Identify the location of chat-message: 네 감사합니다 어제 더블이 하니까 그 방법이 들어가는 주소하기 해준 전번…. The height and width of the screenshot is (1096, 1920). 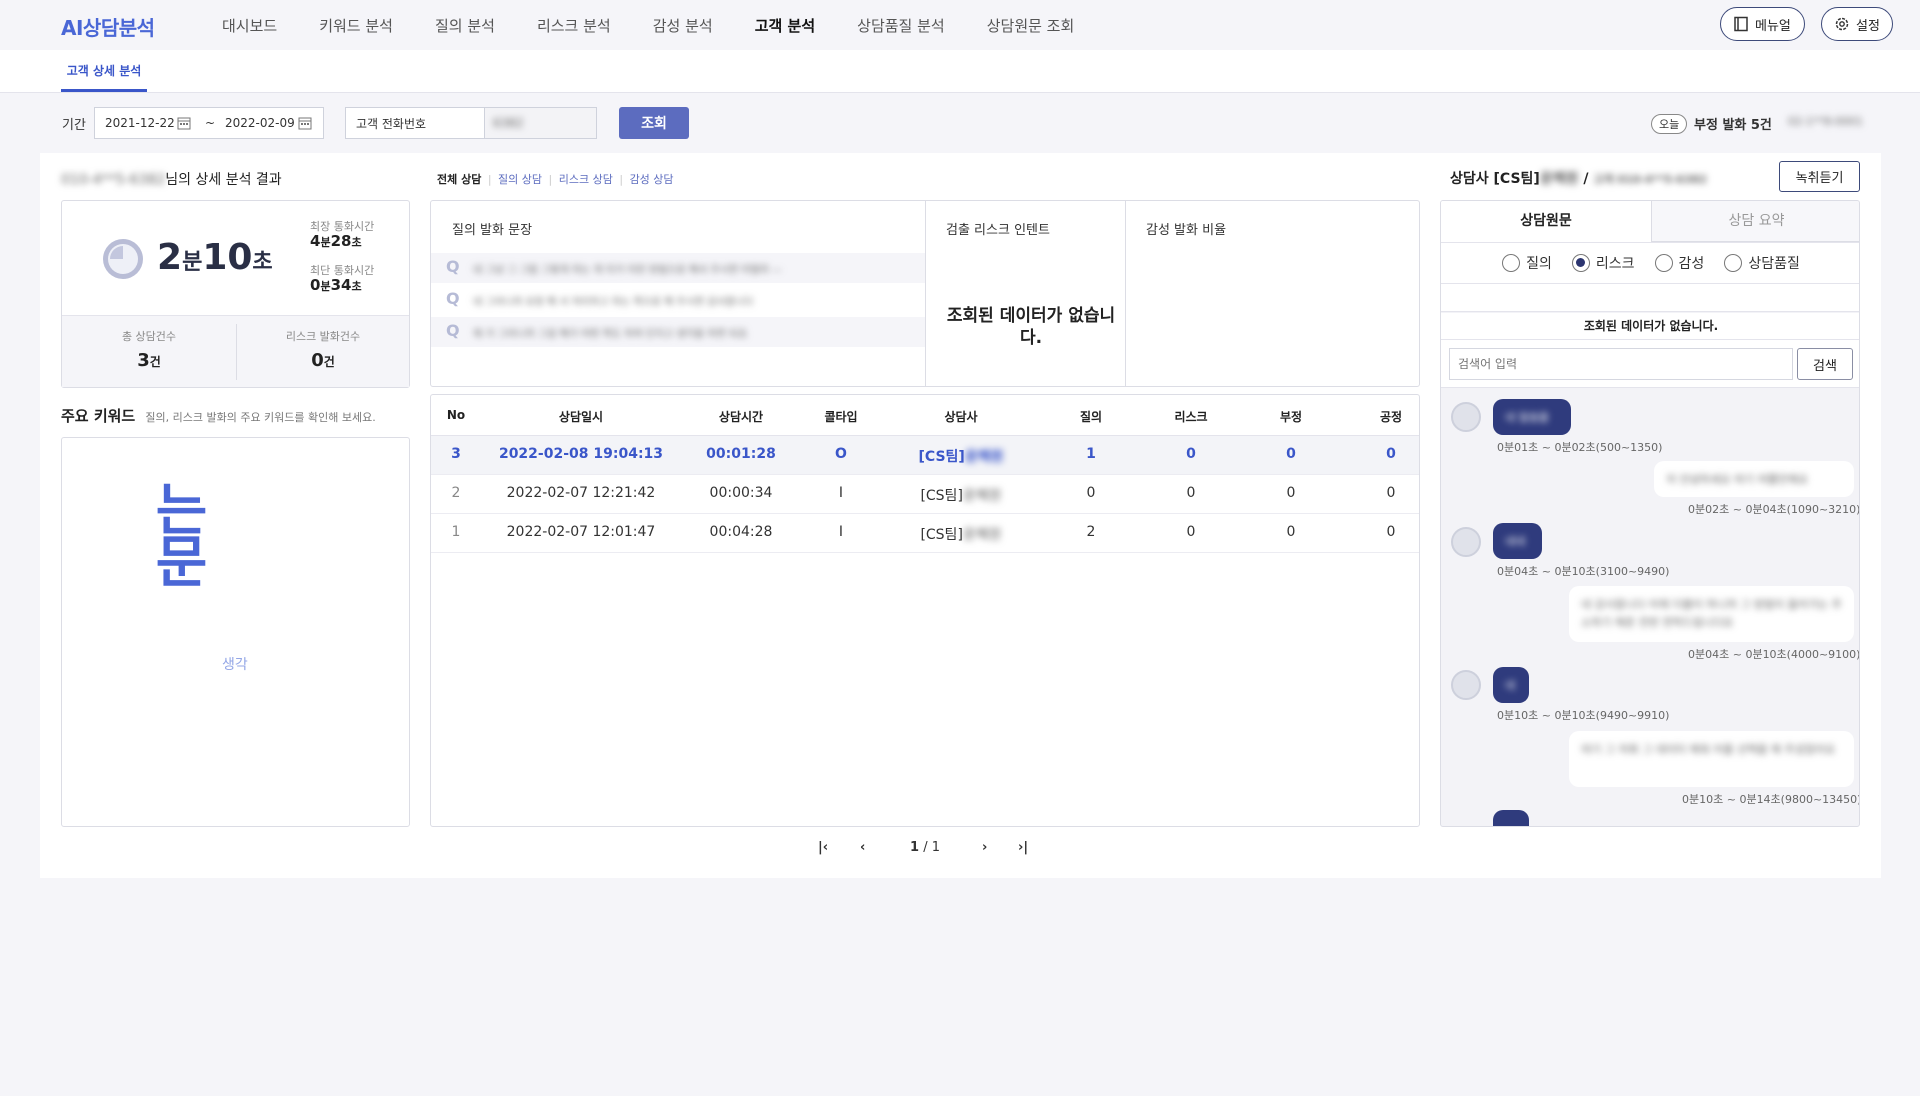
(1711, 614).